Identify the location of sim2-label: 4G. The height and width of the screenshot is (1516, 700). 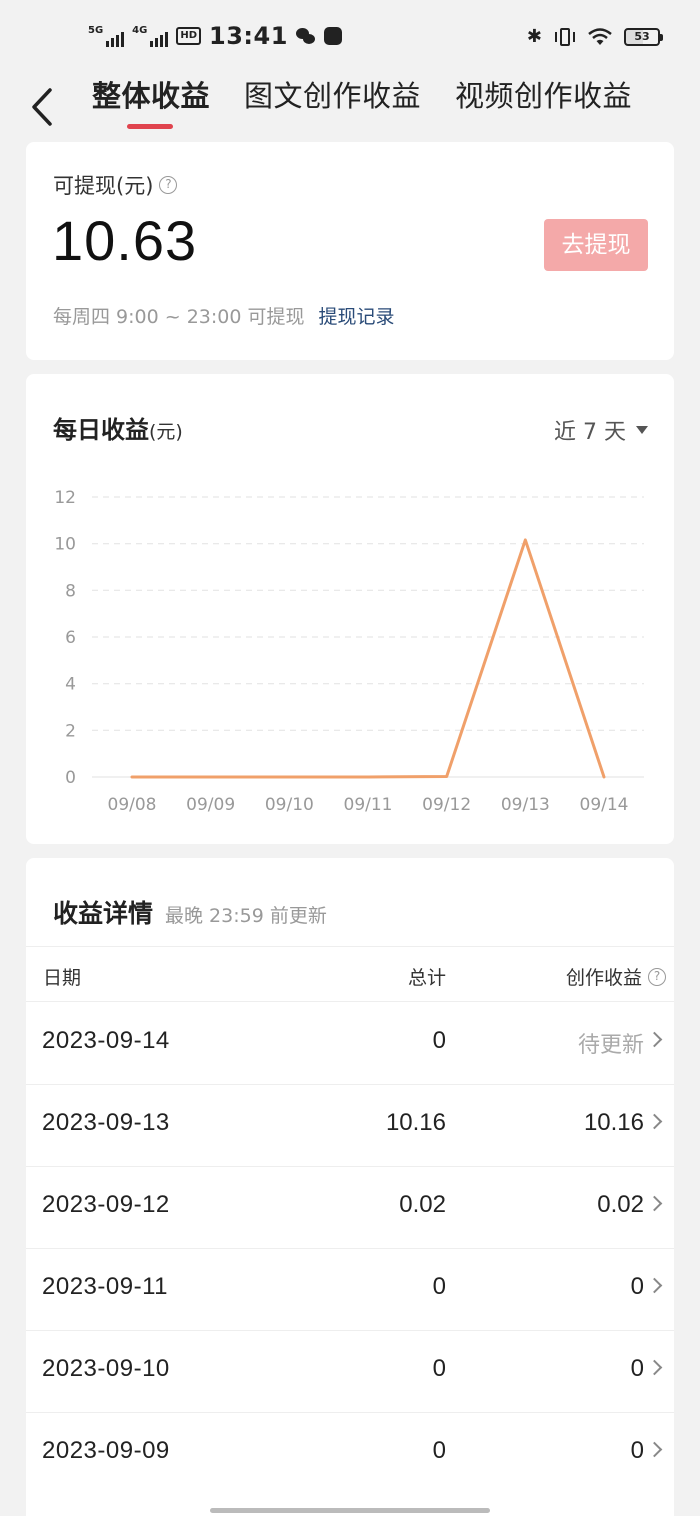
(140, 30).